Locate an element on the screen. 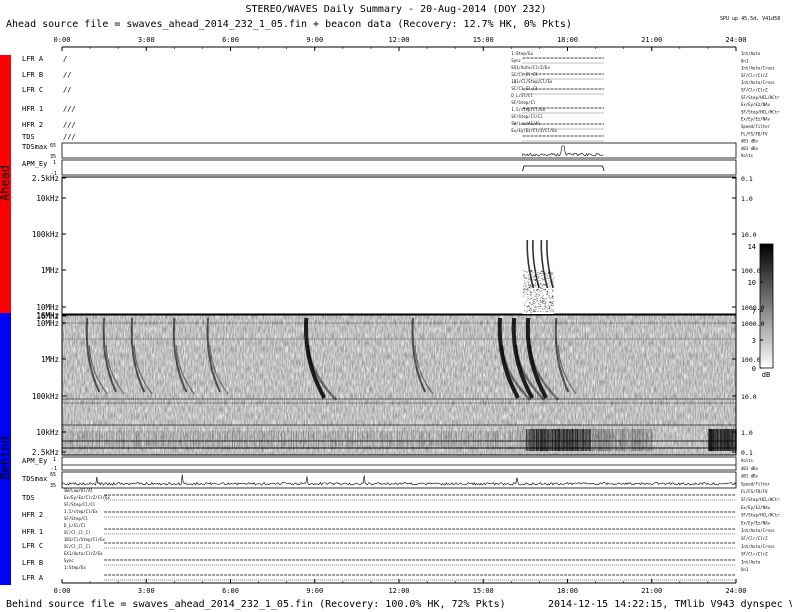 Image resolution: width=792 pixels, height=612 pixels. behind-row-label-4: LFR B is located at coordinates (32, 563).